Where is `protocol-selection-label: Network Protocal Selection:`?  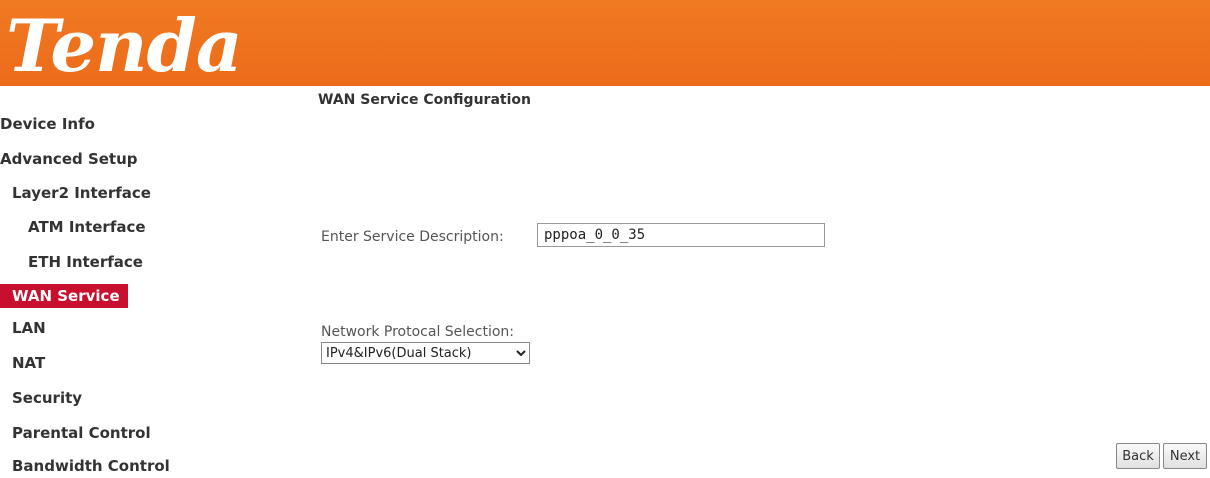
protocol-selection-label: Network Protocal Selection: is located at coordinates (418, 332).